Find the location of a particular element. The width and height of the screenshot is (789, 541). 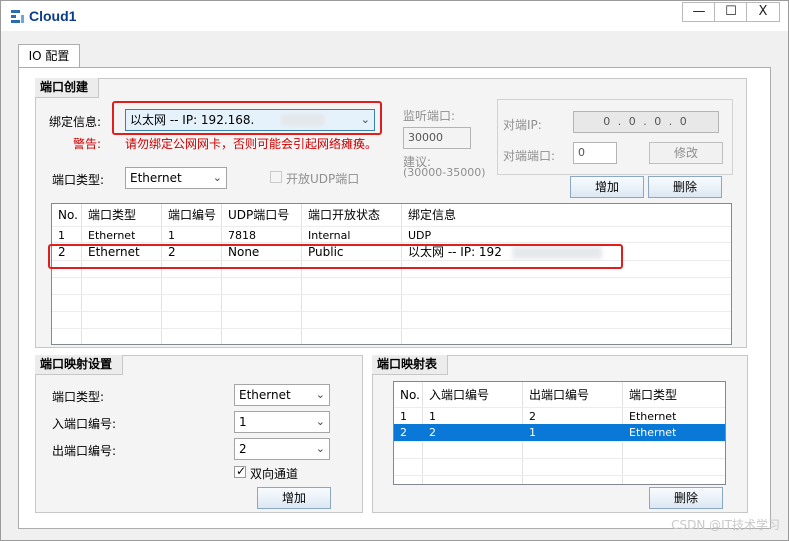

in-port-label: 入端口编号: is located at coordinates (84, 424).